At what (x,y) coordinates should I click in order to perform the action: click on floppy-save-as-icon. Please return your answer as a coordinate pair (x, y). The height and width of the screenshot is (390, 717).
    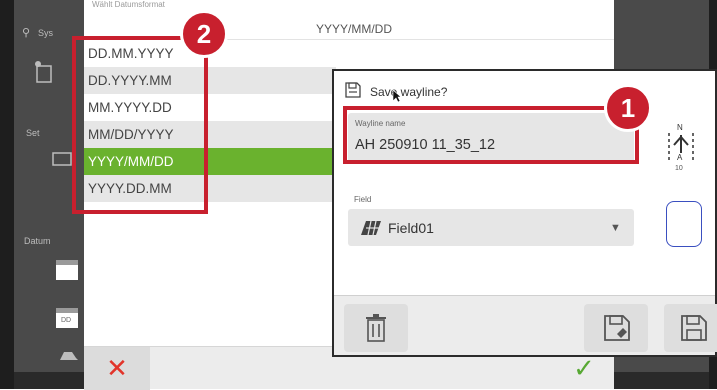
    Looking at the image, I should click on (617, 330).